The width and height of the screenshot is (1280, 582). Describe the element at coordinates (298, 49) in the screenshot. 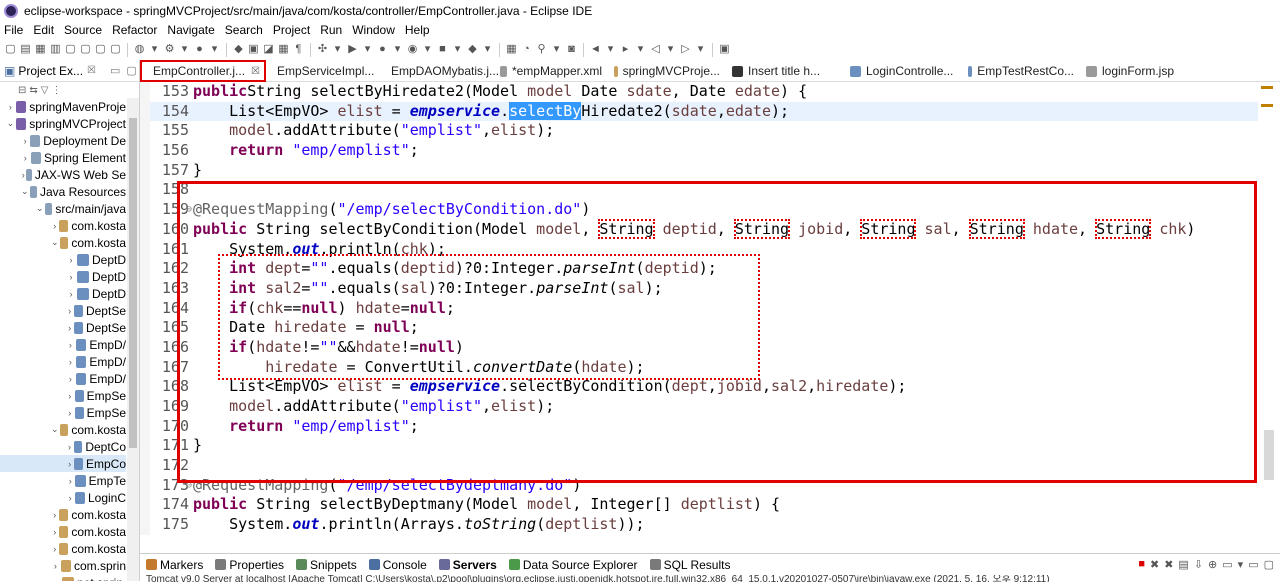

I see `toolbar-icon: ¶` at that location.